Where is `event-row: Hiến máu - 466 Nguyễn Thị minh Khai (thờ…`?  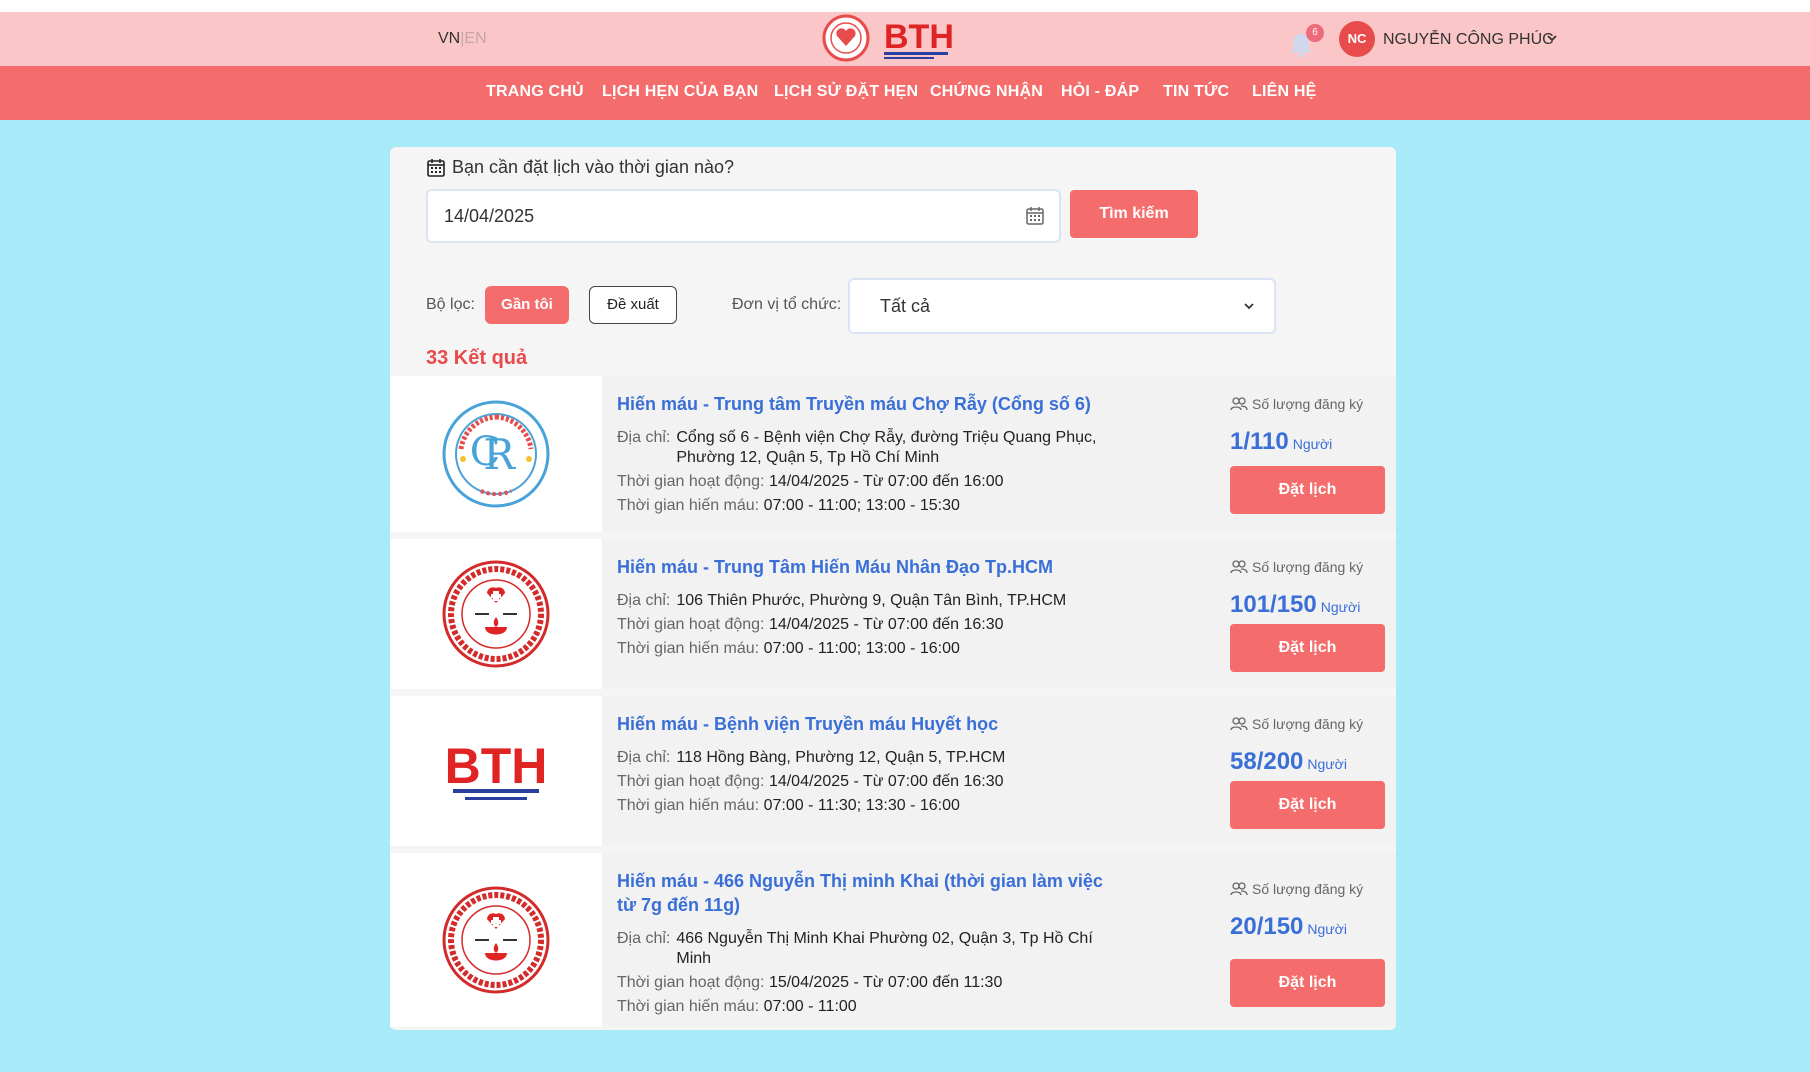
event-row: Hiến máu - 466 Nguyễn Thị minh Khai (thờ… is located at coordinates (893, 940).